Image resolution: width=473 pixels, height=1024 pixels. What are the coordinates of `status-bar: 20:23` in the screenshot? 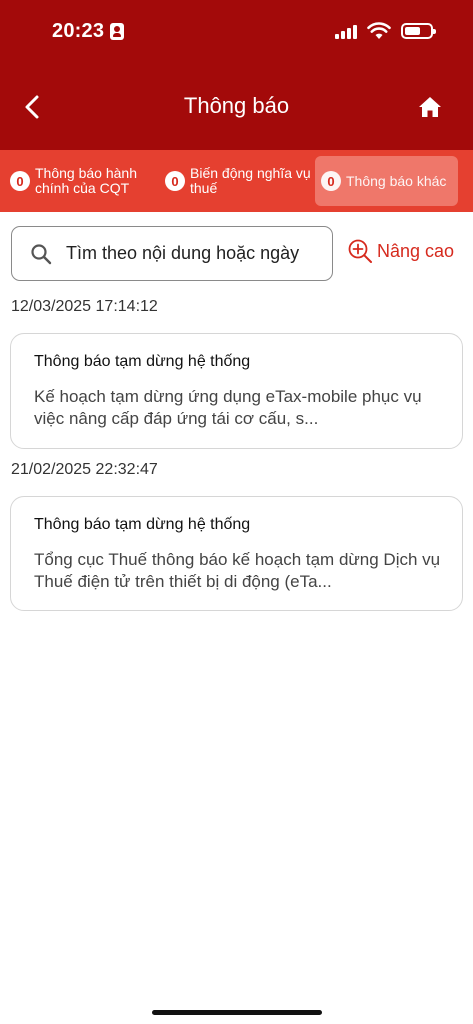 It's located at (236, 32).